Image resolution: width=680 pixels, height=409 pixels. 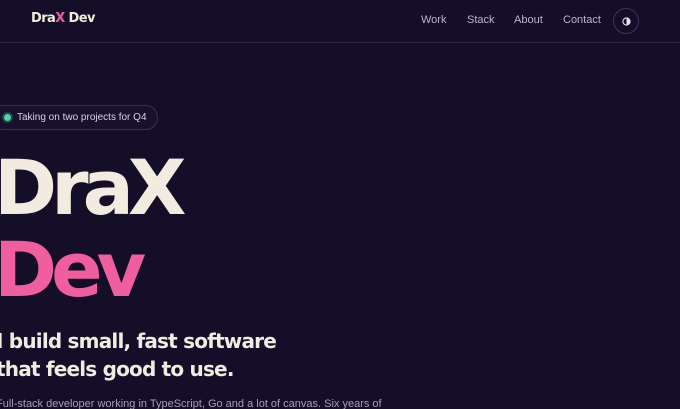 I want to click on tagline-line1: I build small, fast software, so click(x=138, y=341).